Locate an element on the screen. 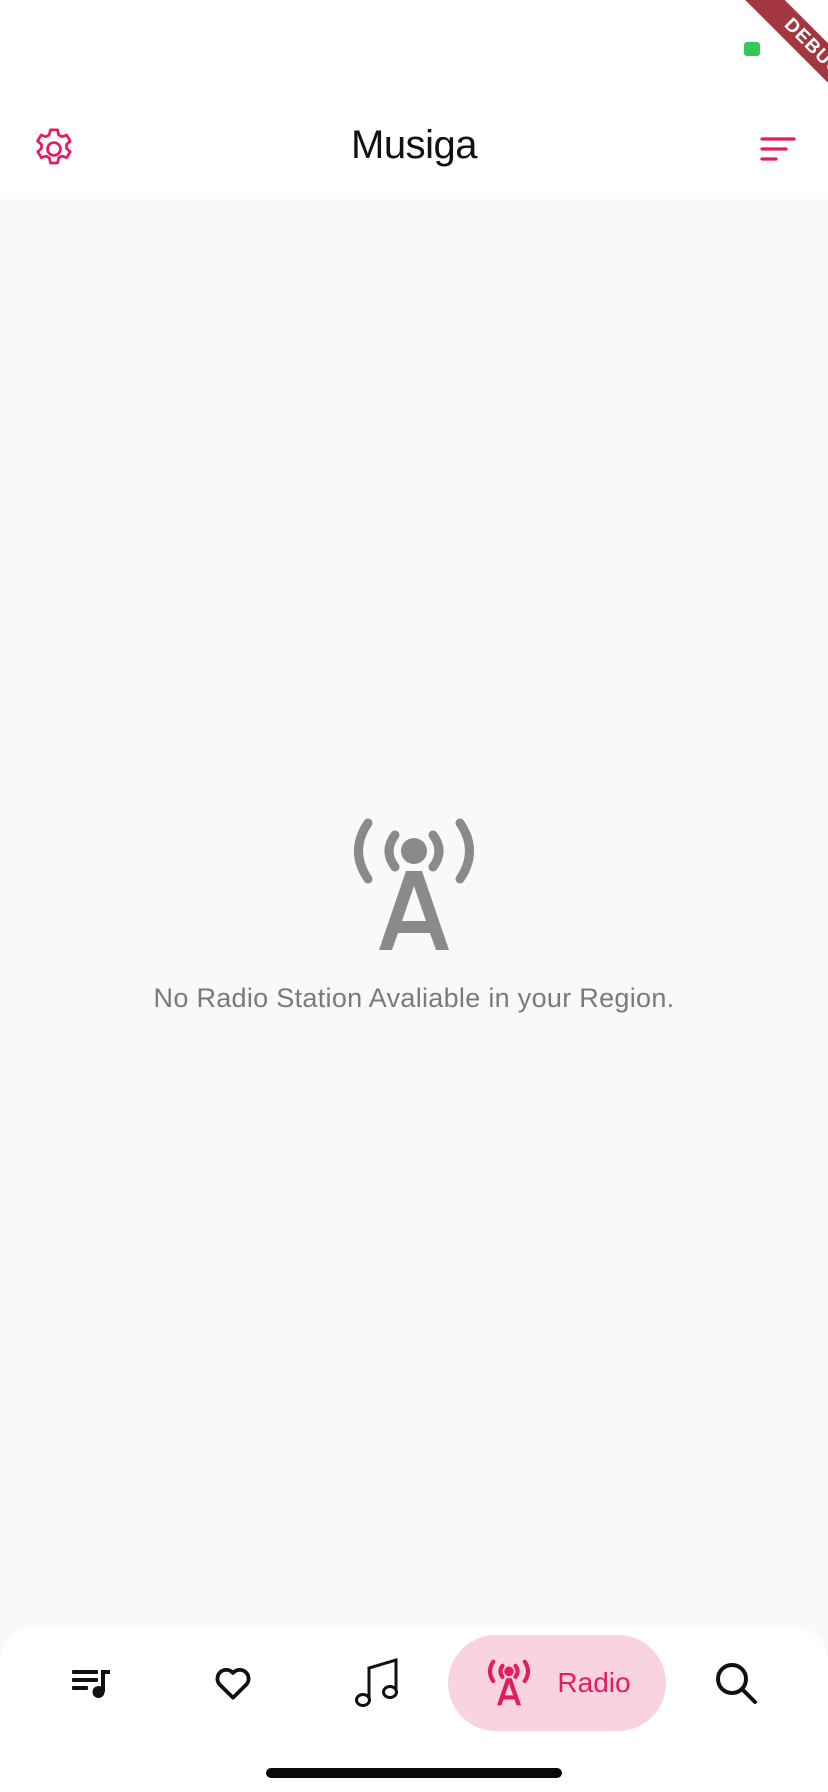 This screenshot has width=828, height=1792. queue-music-icon is located at coordinates (91, 1684).